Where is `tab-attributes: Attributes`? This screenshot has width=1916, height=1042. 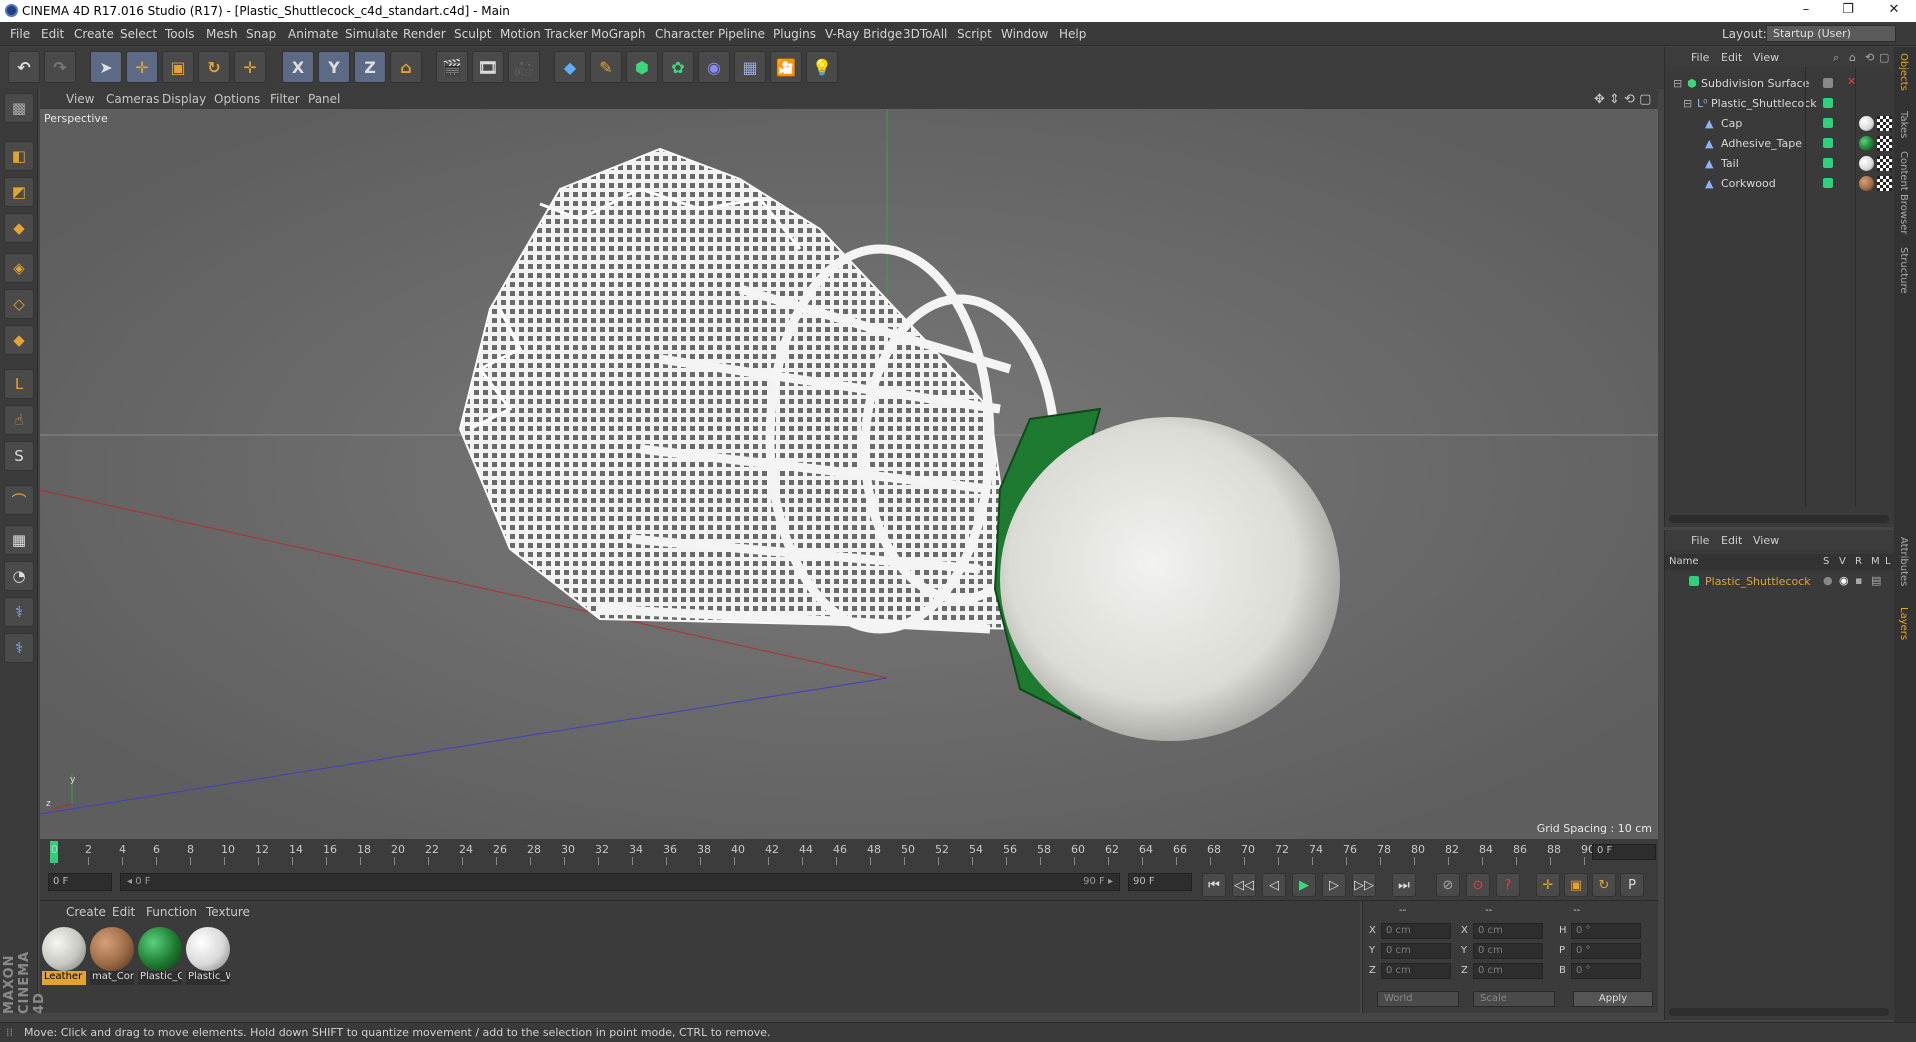
tab-attributes: Attributes is located at coordinates (1903, 561).